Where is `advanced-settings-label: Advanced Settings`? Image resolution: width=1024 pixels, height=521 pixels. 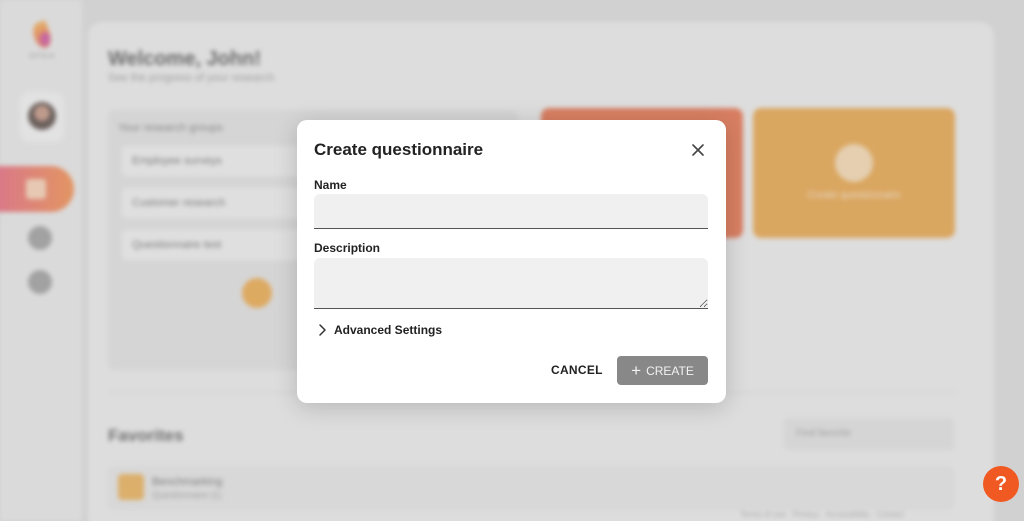 advanced-settings-label: Advanced Settings is located at coordinates (388, 330).